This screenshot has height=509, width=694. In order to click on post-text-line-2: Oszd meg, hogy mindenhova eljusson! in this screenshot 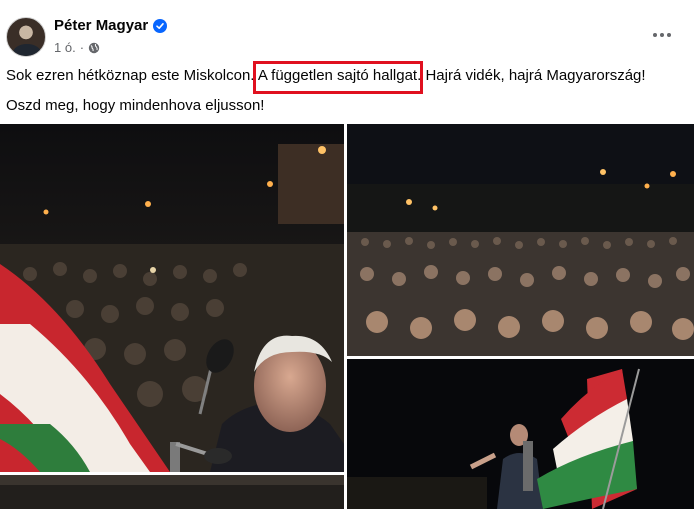, I will do `click(135, 105)`.